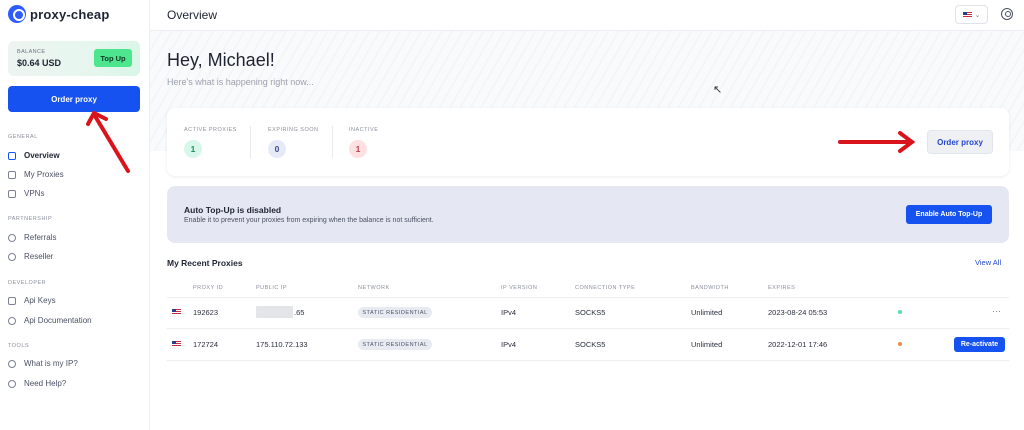 The image size is (1024, 430). I want to click on key-icon, so click(12, 300).